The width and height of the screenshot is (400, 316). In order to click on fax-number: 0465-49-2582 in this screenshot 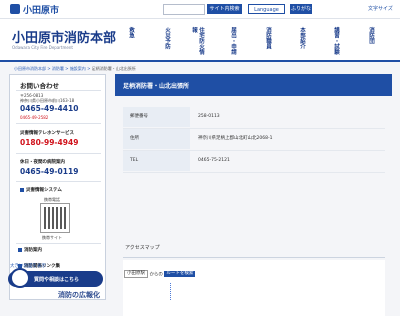, I will do `click(34, 117)`.